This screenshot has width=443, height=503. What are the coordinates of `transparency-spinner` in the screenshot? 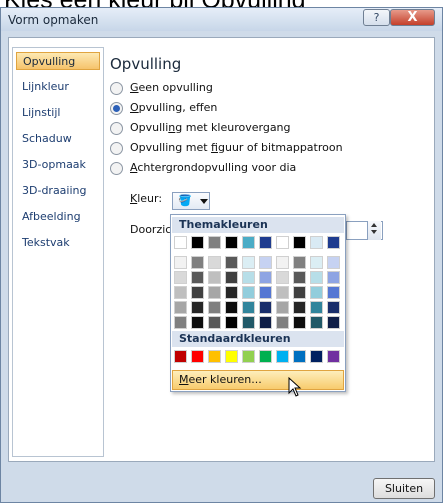 It's located at (374, 230).